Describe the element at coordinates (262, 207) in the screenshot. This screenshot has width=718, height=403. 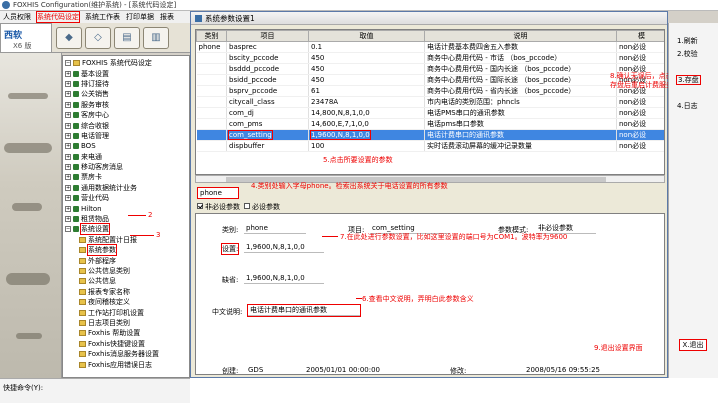
I see `required-checkbox: 必设参数` at that location.